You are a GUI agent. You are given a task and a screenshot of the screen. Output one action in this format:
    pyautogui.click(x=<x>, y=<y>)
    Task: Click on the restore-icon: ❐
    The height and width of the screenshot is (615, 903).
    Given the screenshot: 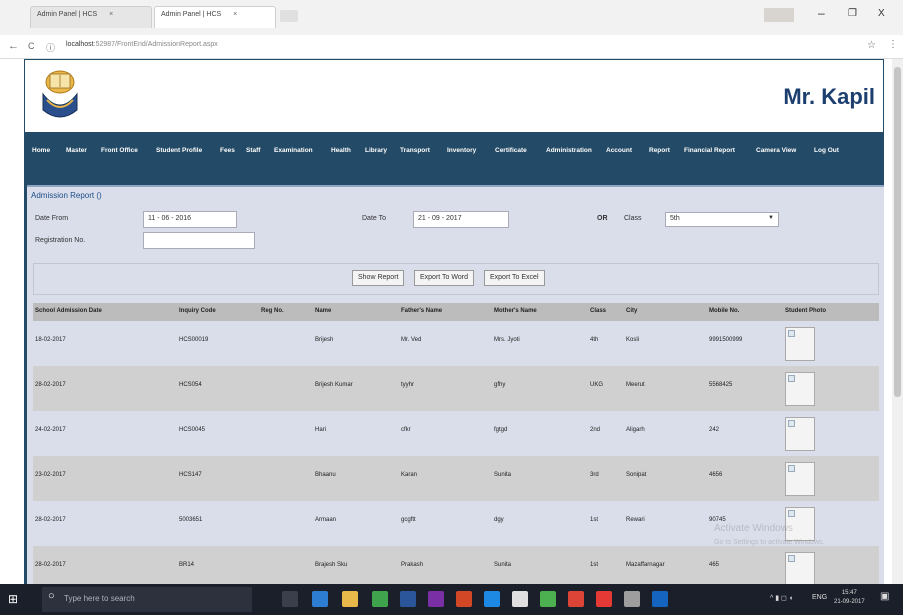 What is the action you would take?
    pyautogui.click(x=852, y=13)
    